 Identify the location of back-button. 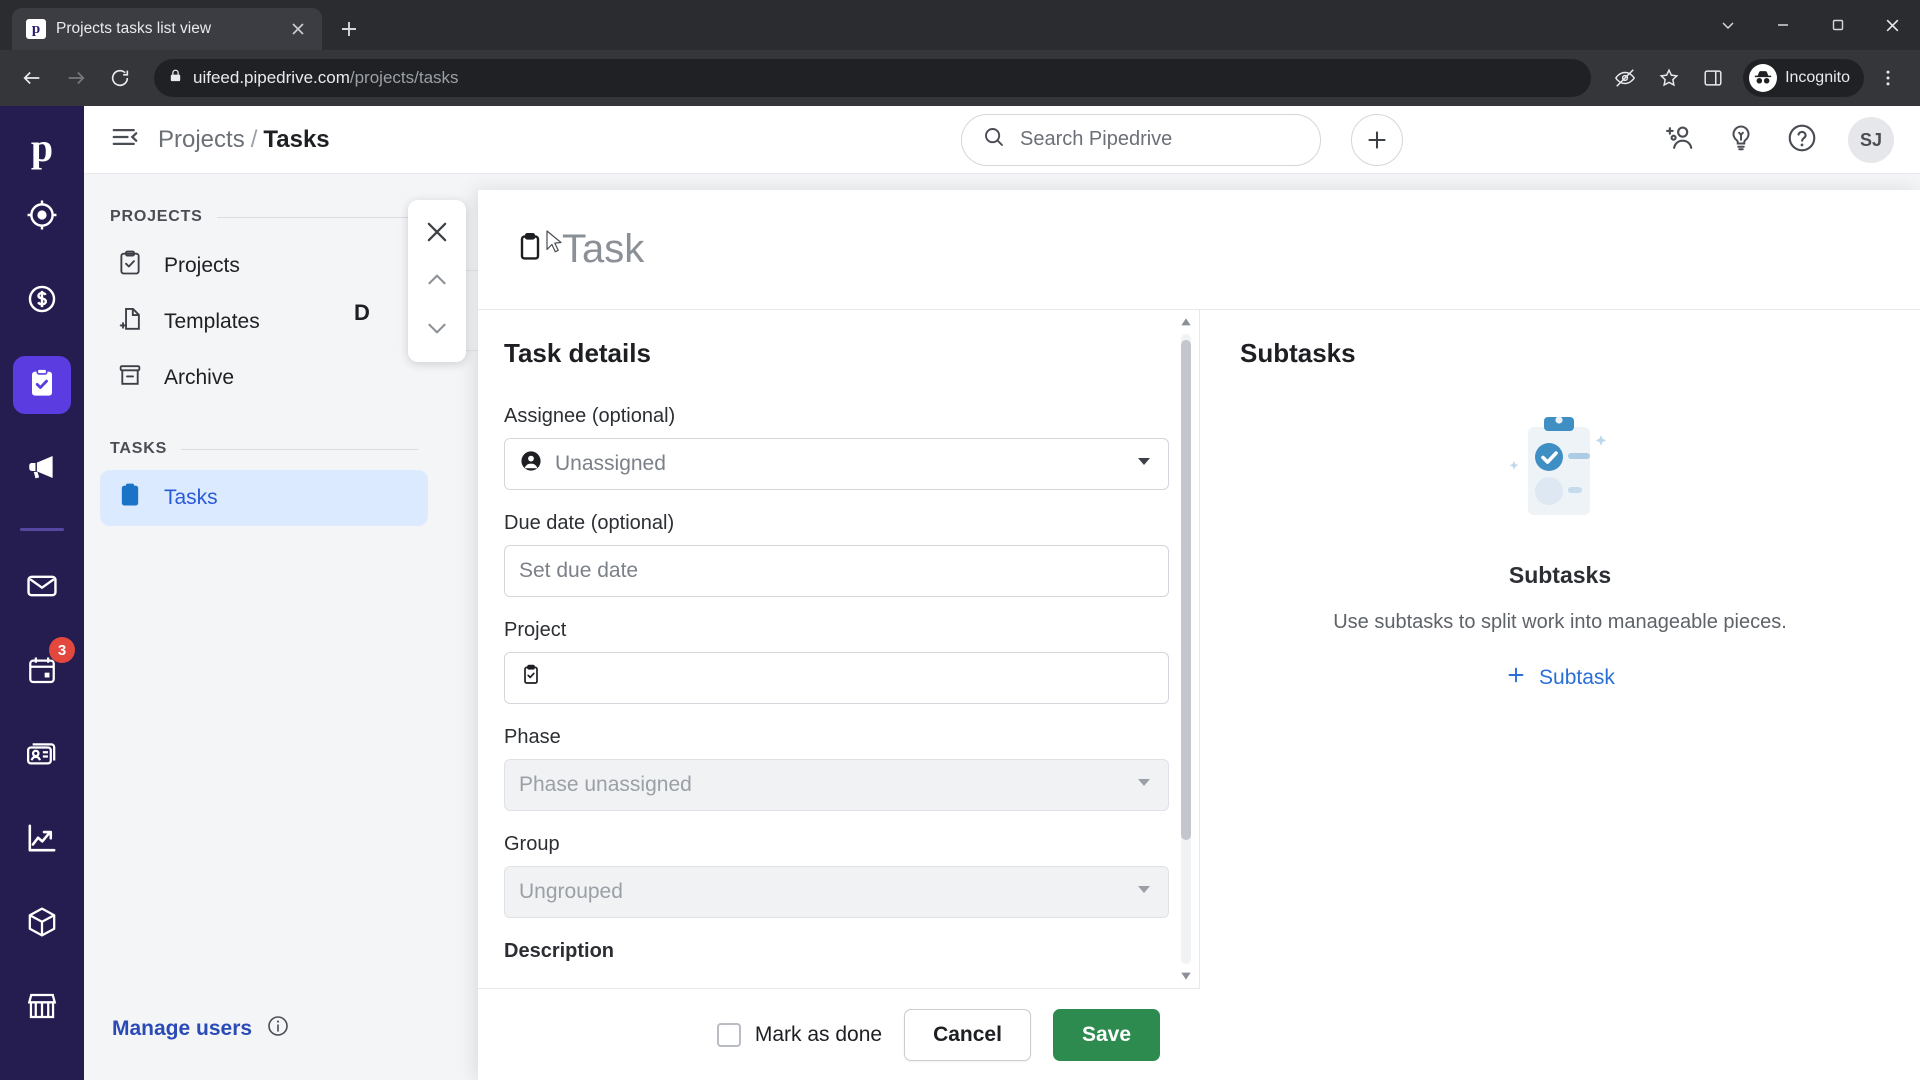
(32, 78).